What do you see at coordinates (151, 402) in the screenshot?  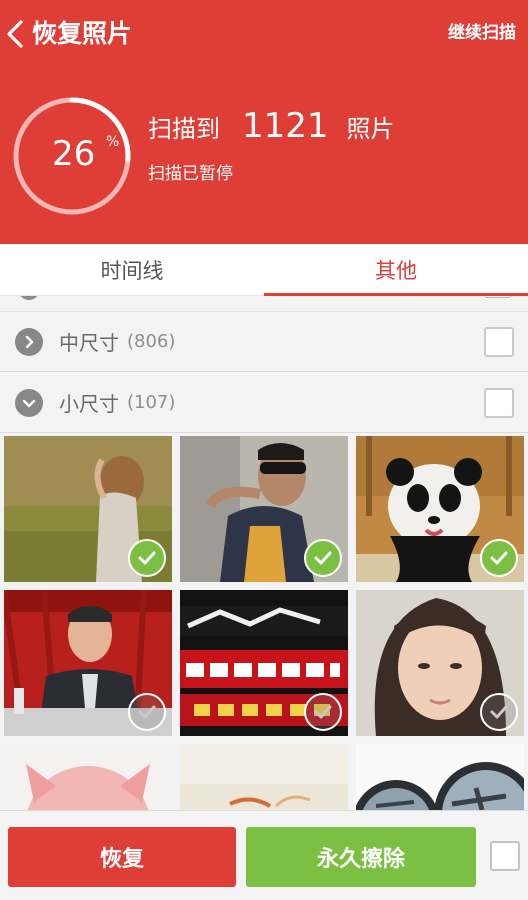 I see `group-count: (107)` at bounding box center [151, 402].